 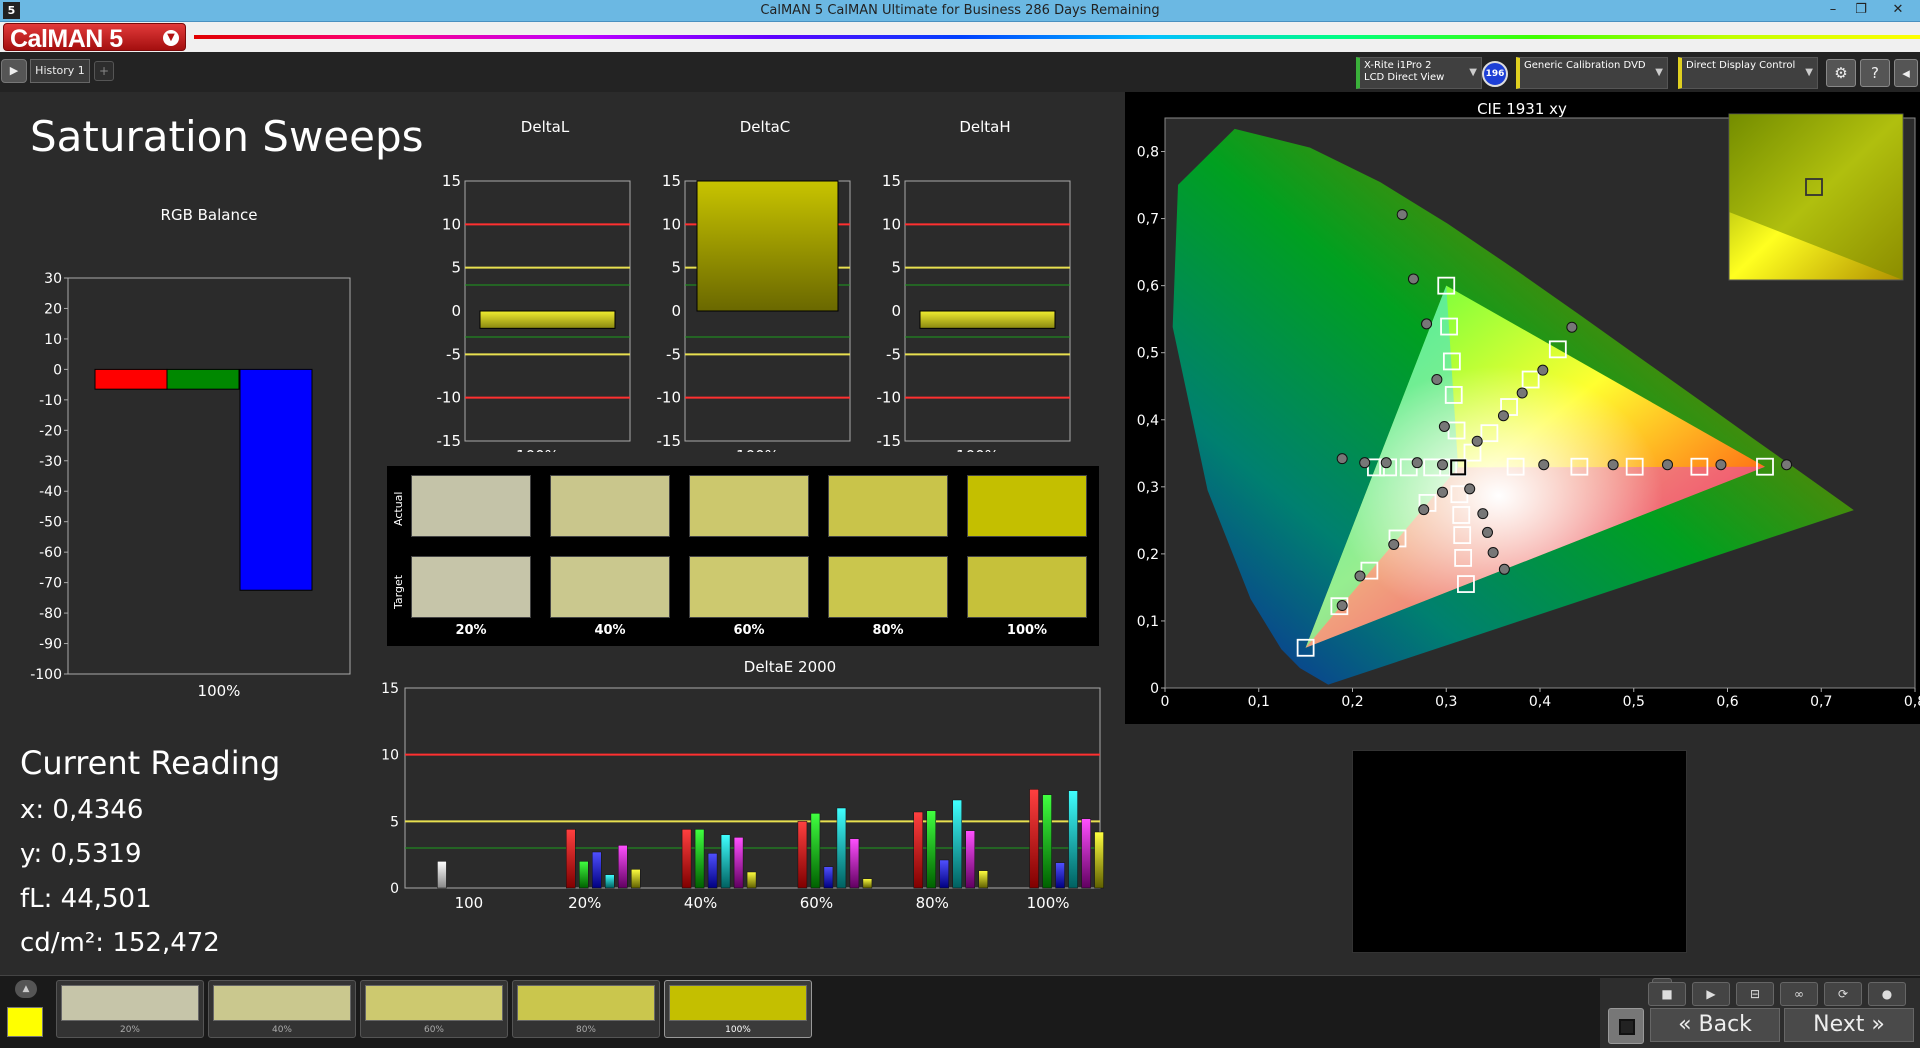 I want to click on meter-selector: X-Rite i1Pro 2 LCD Direct View ▼, so click(x=1419, y=73).